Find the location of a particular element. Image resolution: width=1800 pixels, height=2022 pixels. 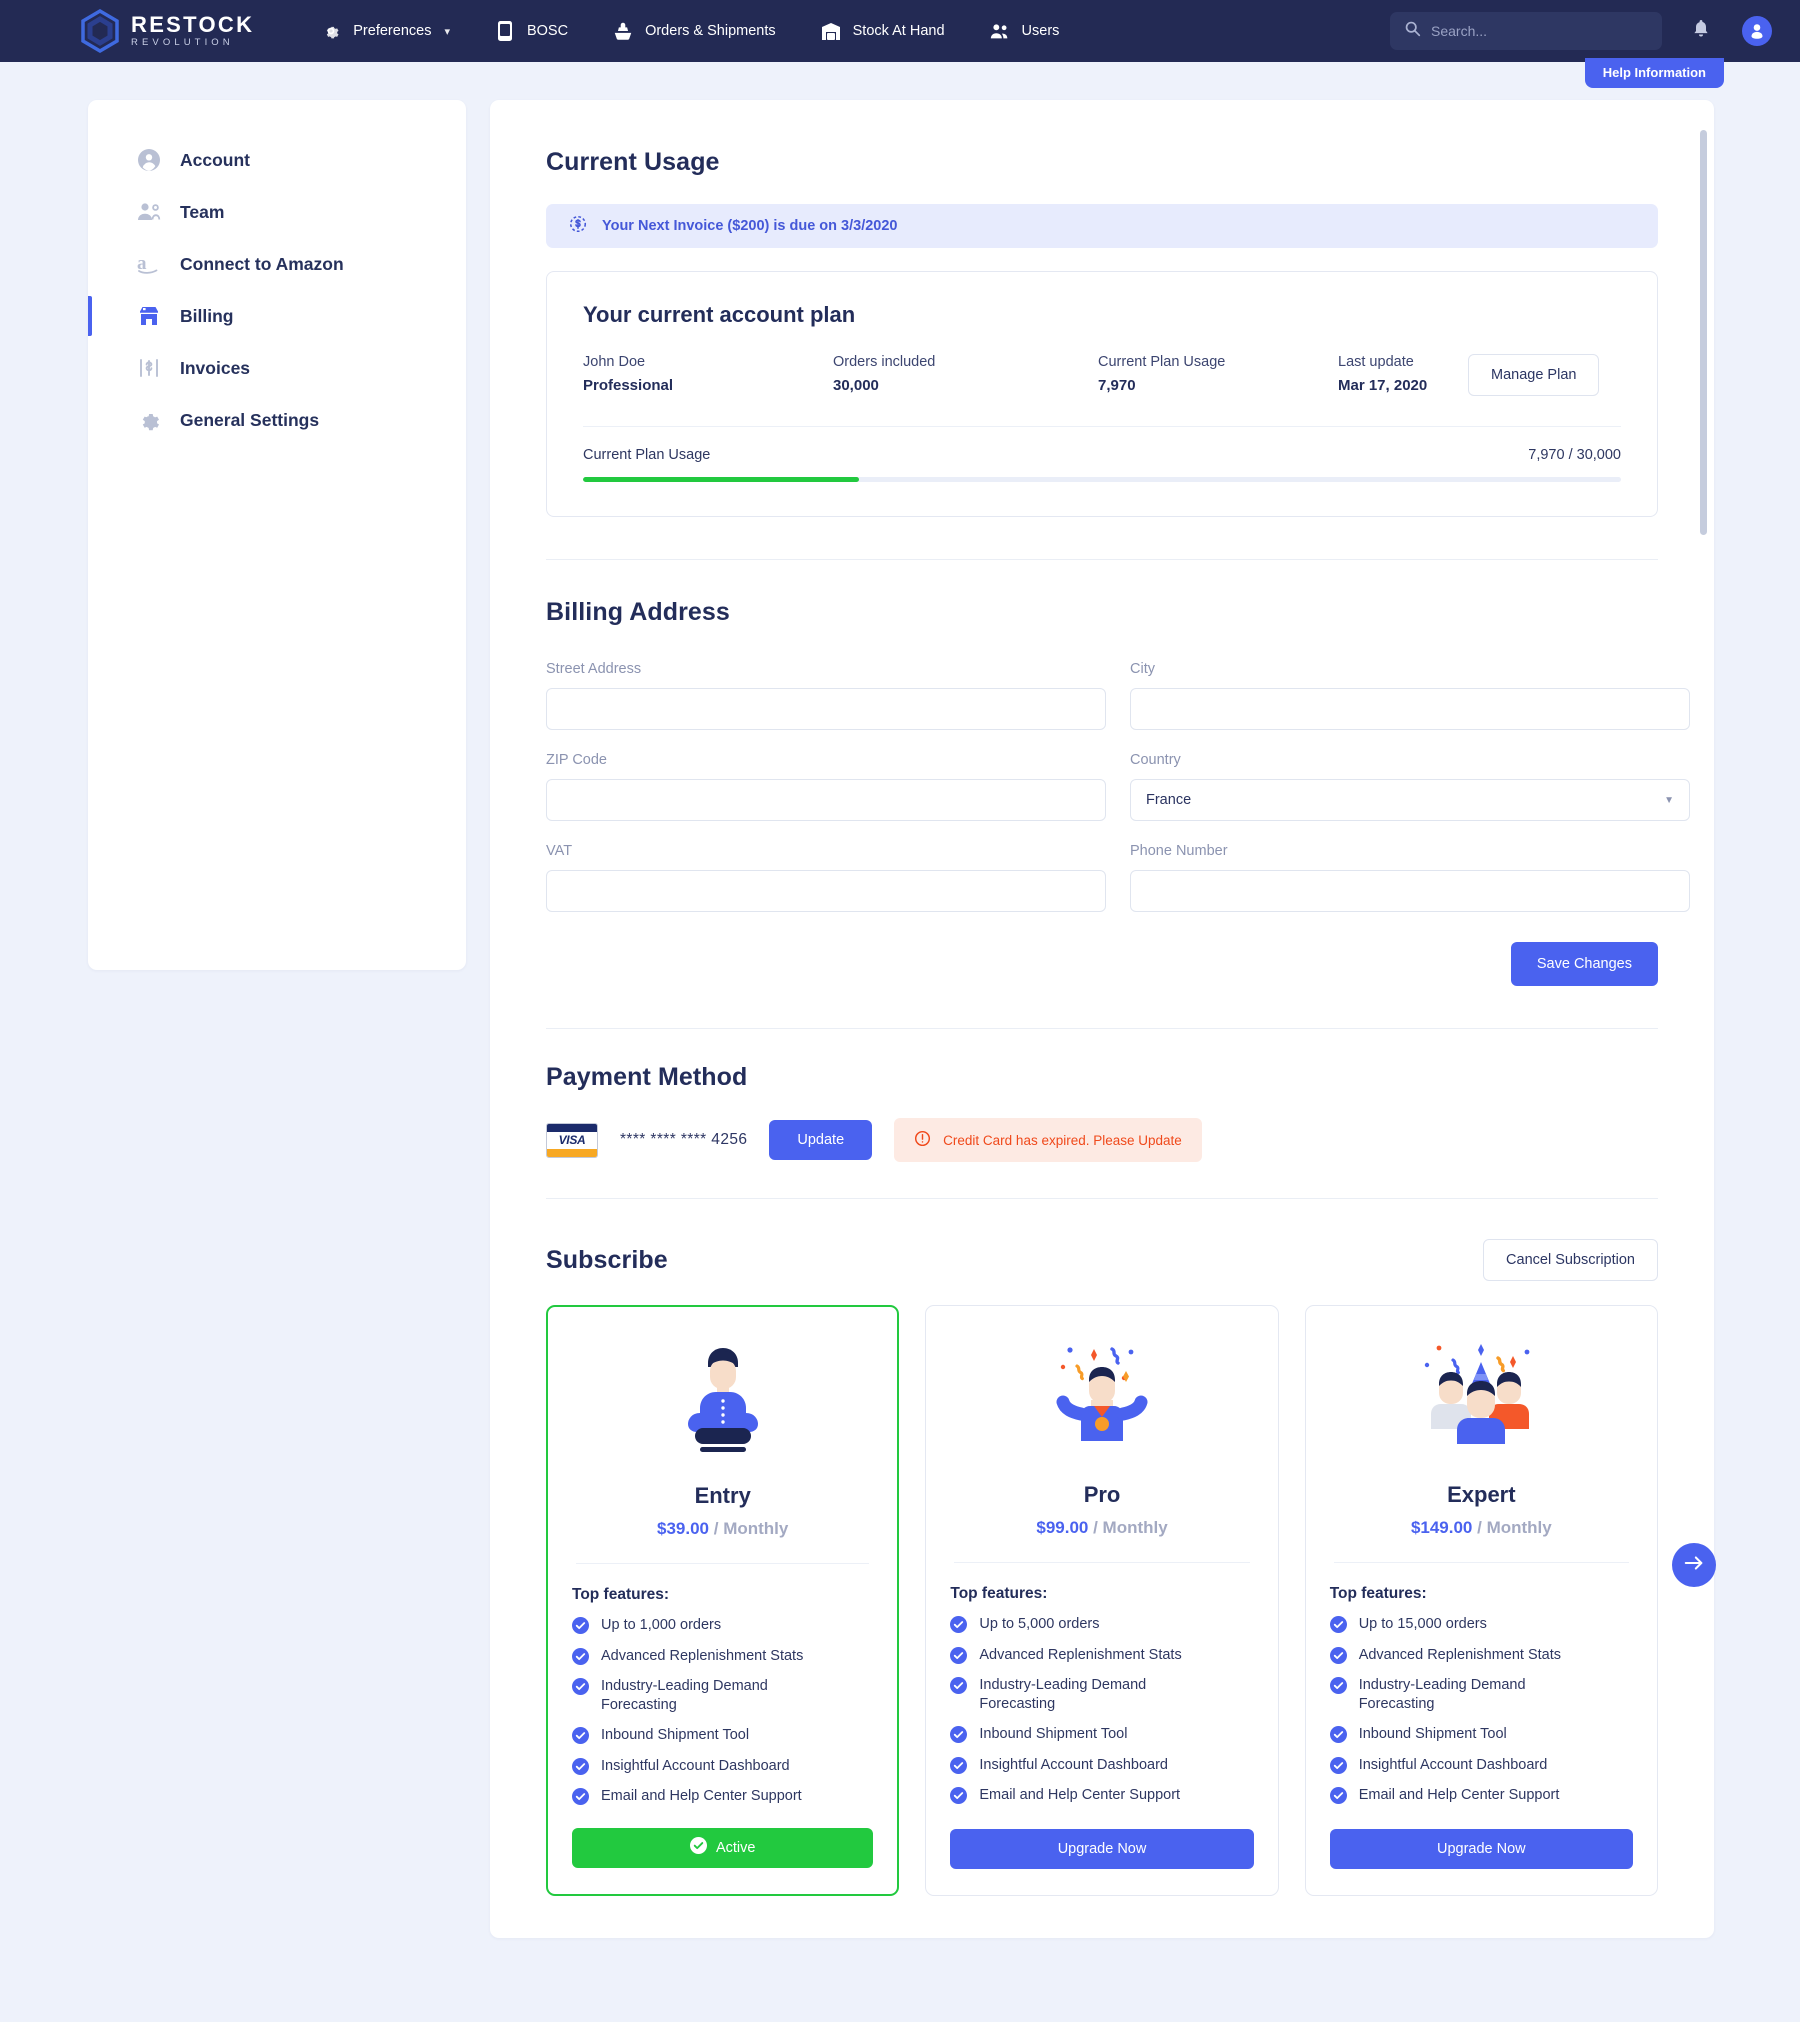

nav-item-preferences: Preferences ▾ is located at coordinates (385, 31).